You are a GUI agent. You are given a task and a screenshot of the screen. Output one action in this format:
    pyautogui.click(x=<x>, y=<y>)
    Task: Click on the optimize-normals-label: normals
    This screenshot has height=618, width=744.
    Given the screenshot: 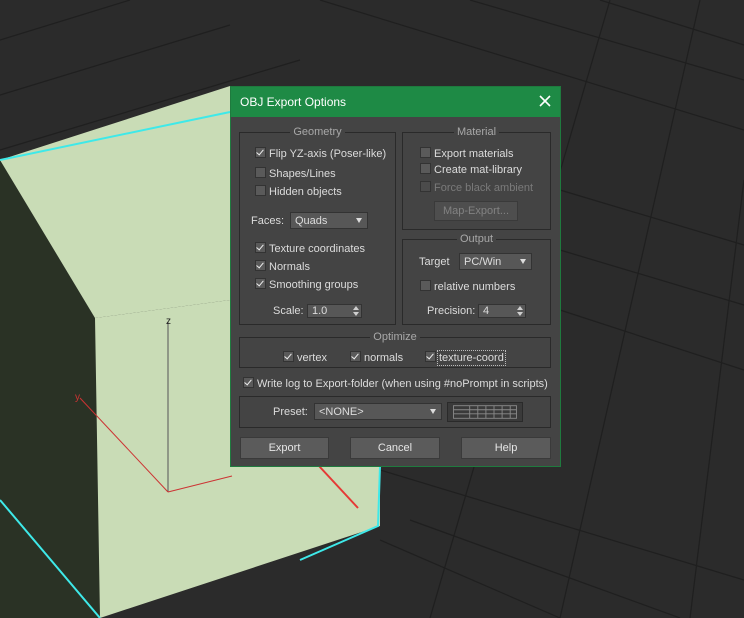 What is the action you would take?
    pyautogui.click(x=384, y=358)
    